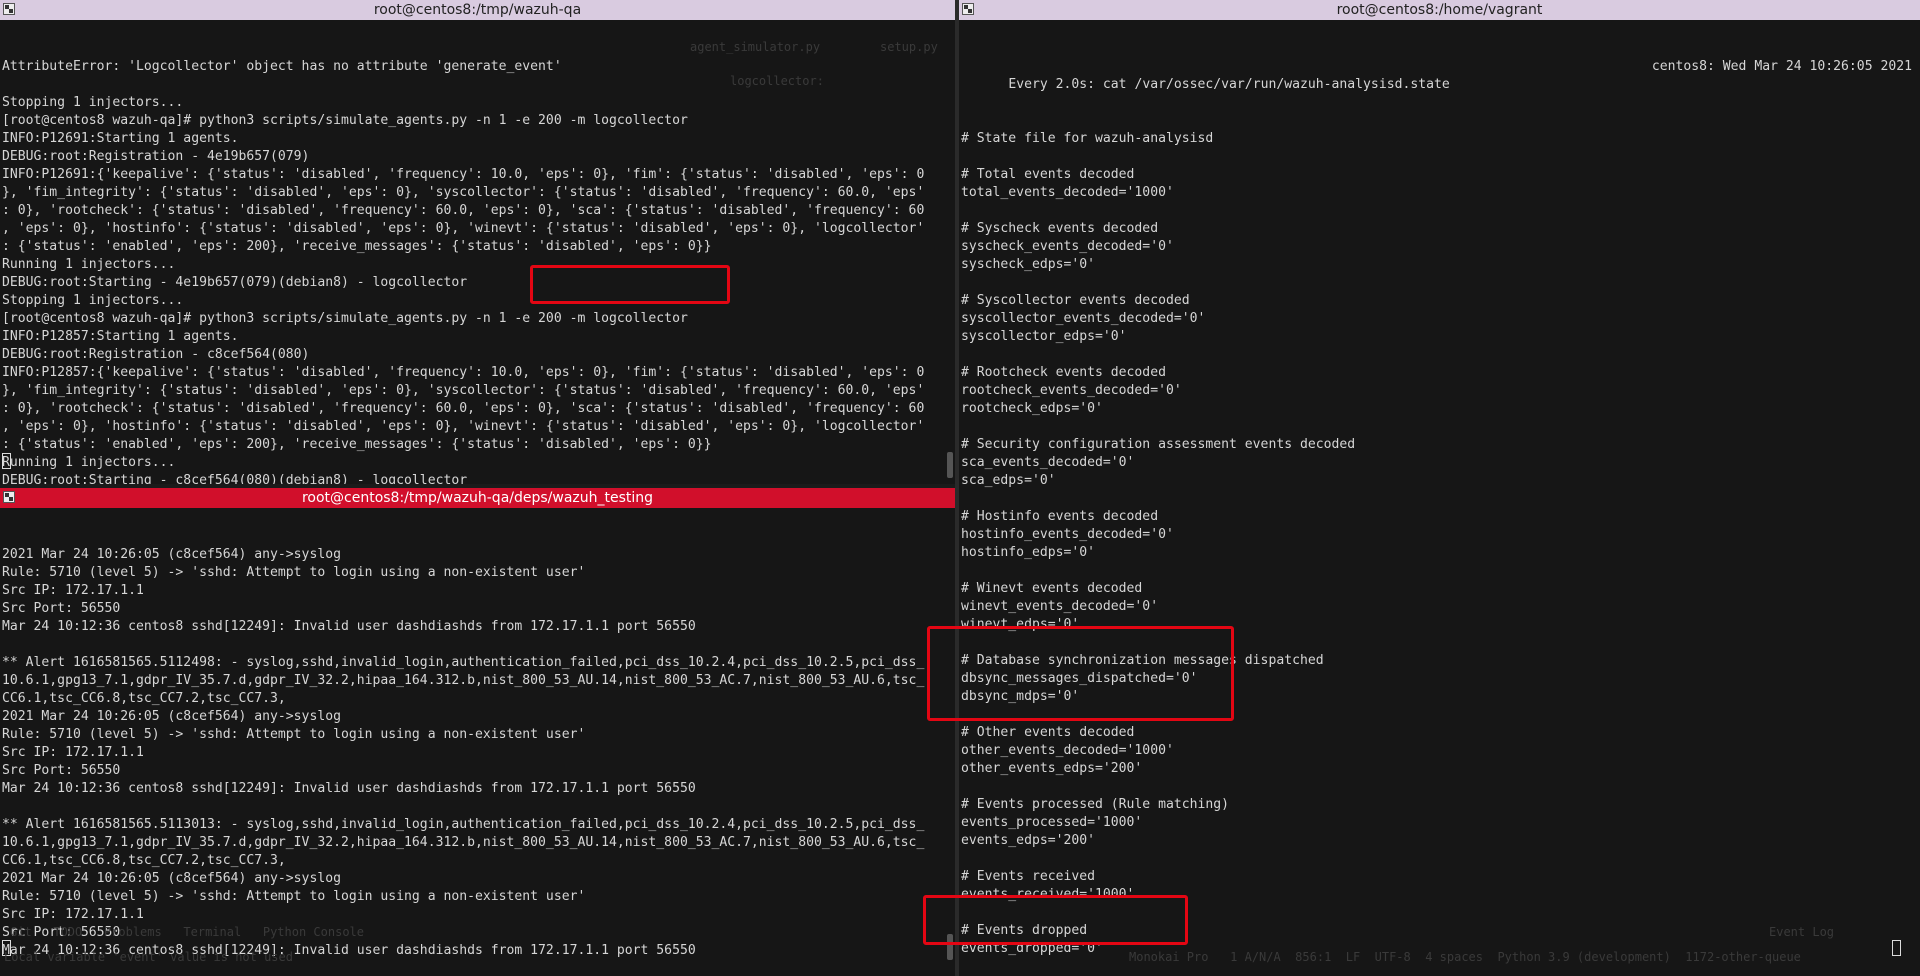 The width and height of the screenshot is (1920, 976). What do you see at coordinates (156, 156) in the screenshot?
I see `terminal-line: DEBUG:root:Registration - 4e19b657(079)` at bounding box center [156, 156].